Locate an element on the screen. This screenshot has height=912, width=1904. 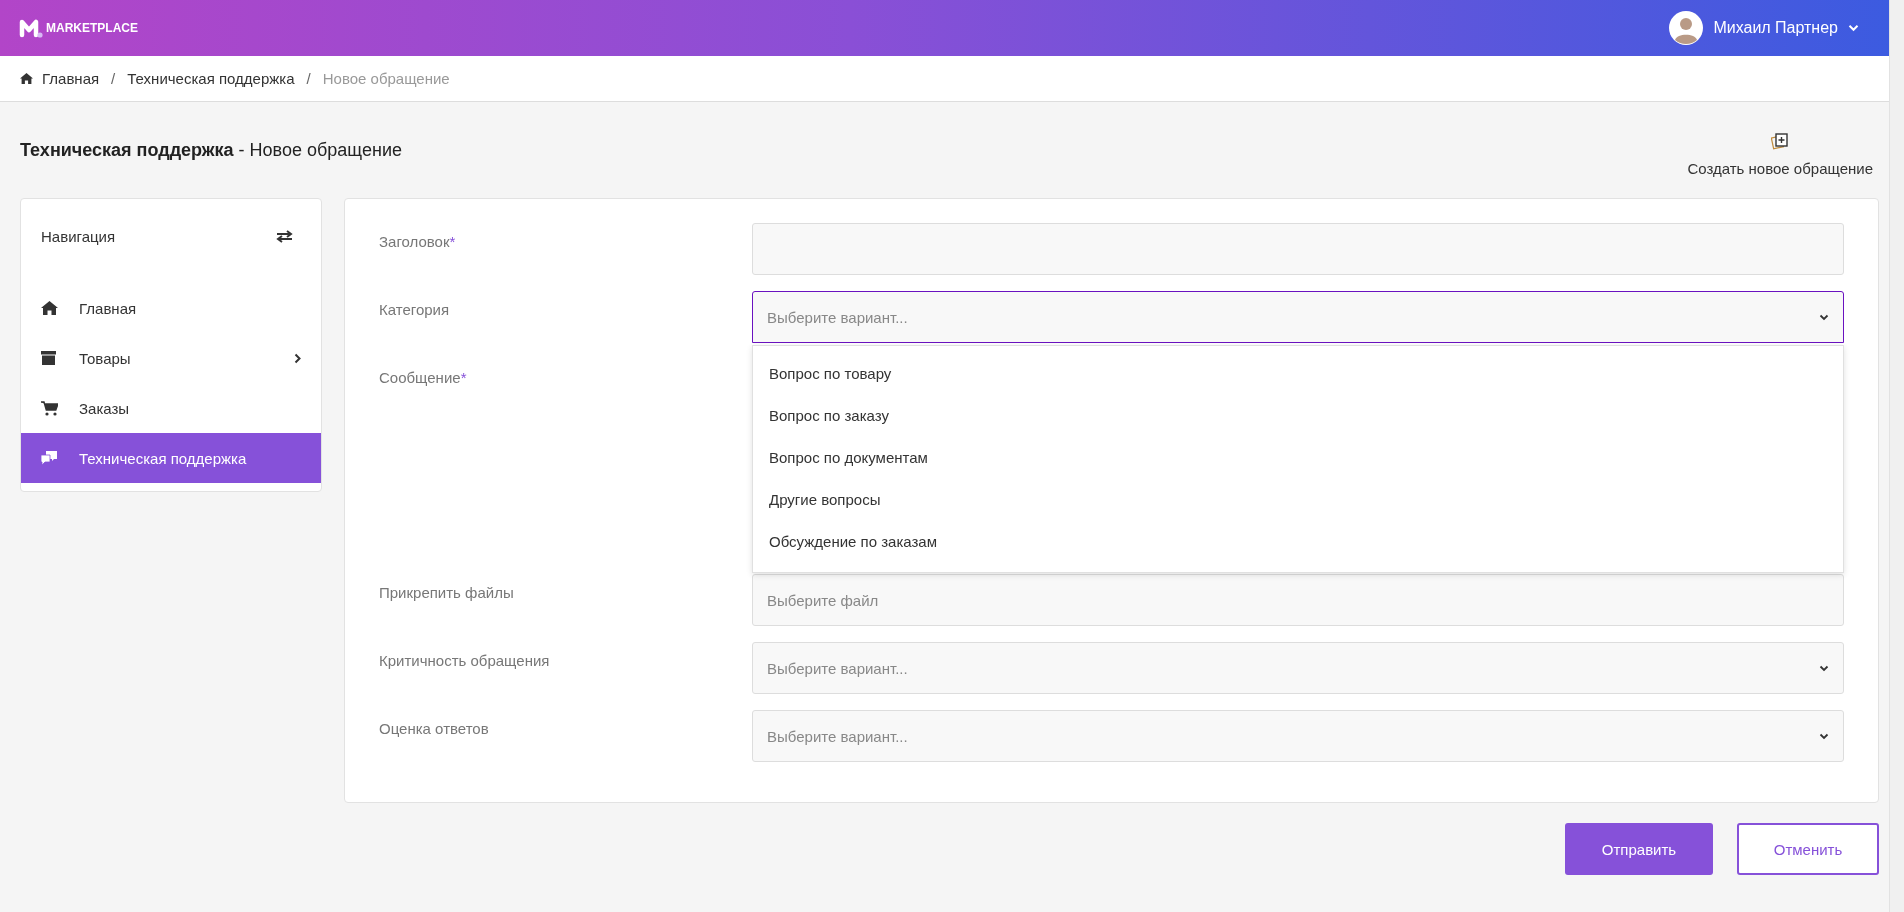
field-label: Заголовок* is located at coordinates (418, 241).